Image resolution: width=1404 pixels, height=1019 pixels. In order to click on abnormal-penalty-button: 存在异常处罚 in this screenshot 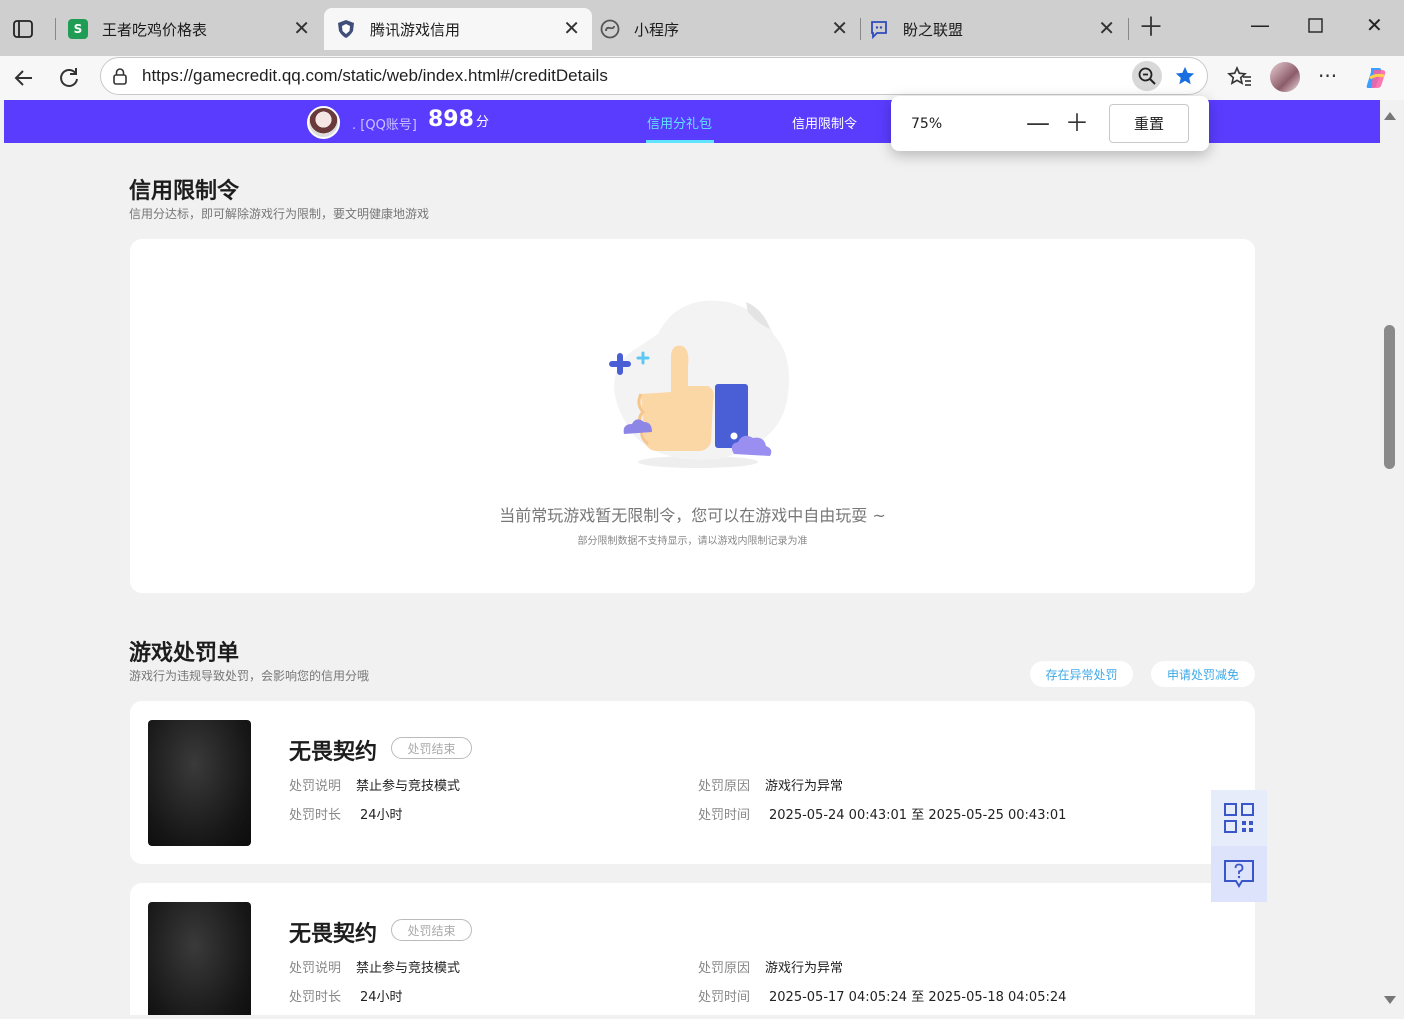, I will do `click(1081, 674)`.